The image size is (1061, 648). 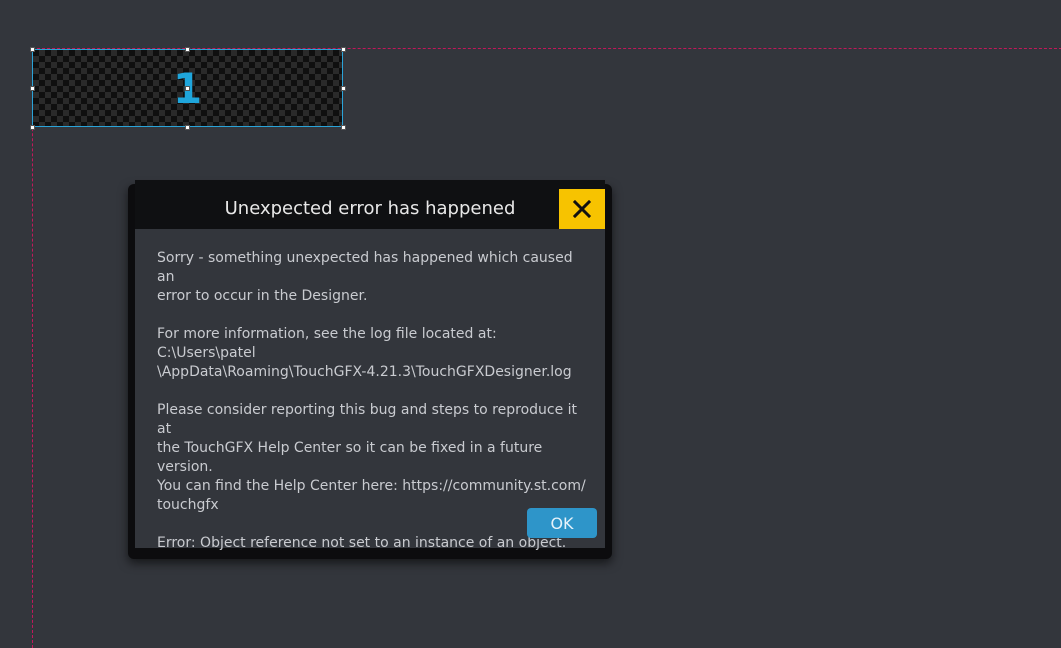 I want to click on resize-handle-top-left, so click(x=32, y=49).